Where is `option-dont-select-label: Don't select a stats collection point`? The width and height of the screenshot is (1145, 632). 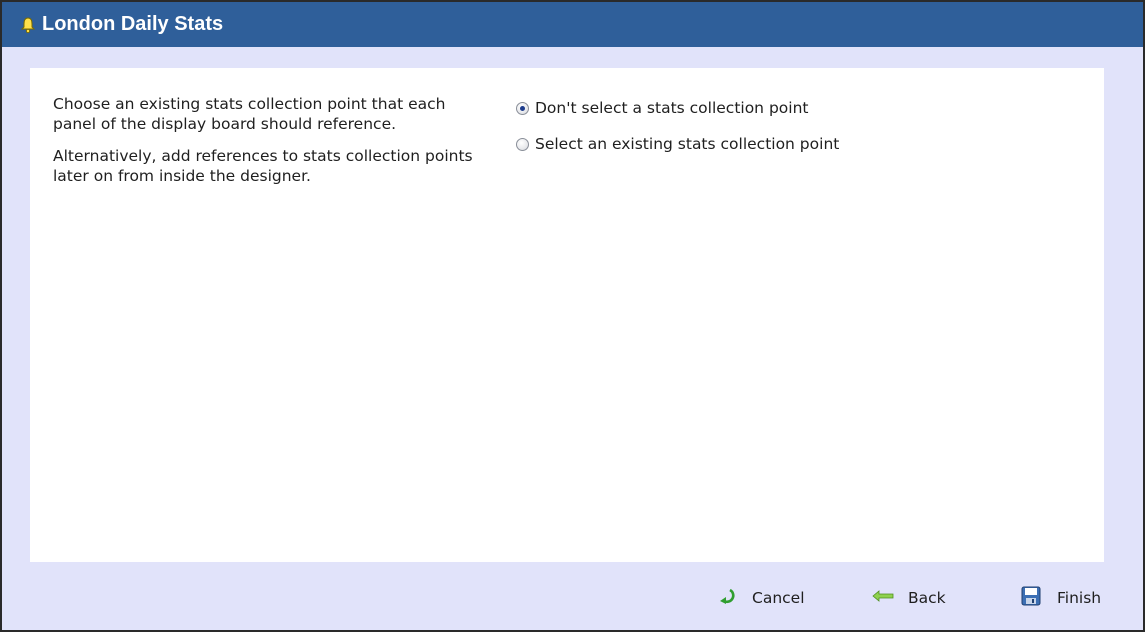
option-dont-select-label: Don't select a stats collection point is located at coordinates (671, 108).